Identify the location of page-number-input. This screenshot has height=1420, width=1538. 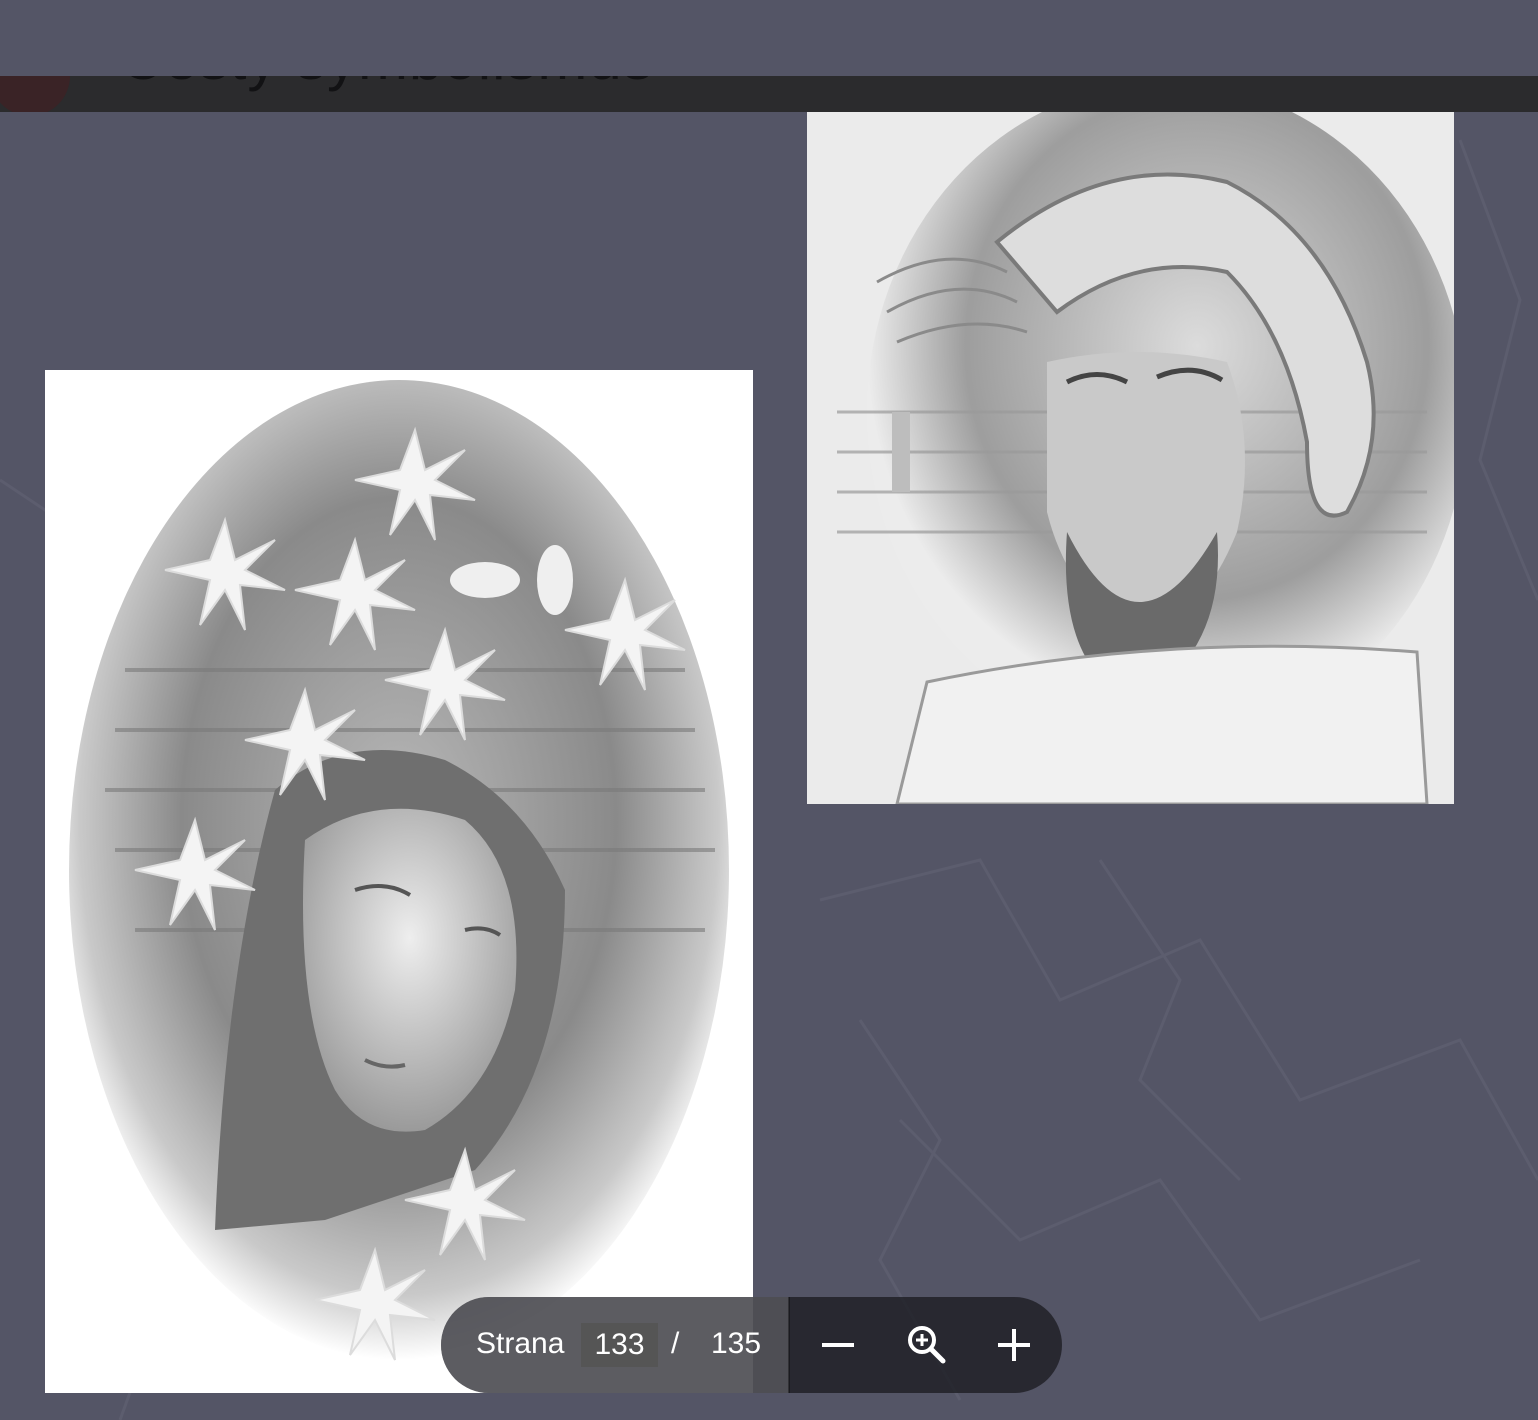
(619, 1345).